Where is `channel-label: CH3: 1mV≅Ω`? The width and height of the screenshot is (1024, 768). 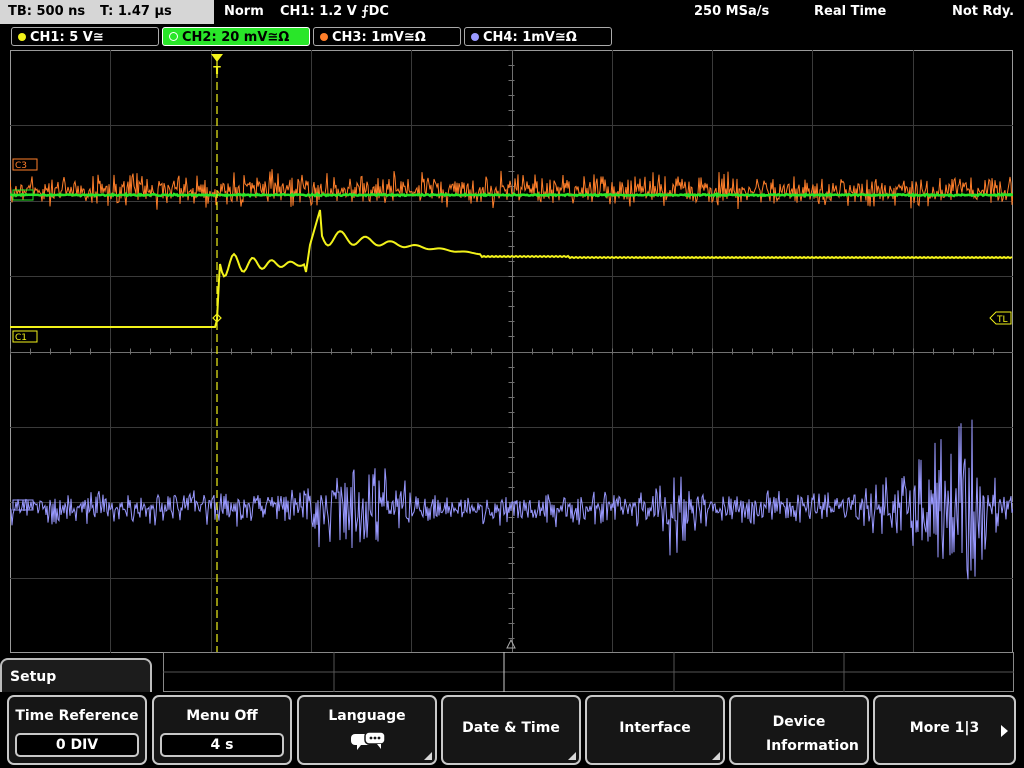
channel-label: CH3: 1mV≅Ω is located at coordinates (379, 37).